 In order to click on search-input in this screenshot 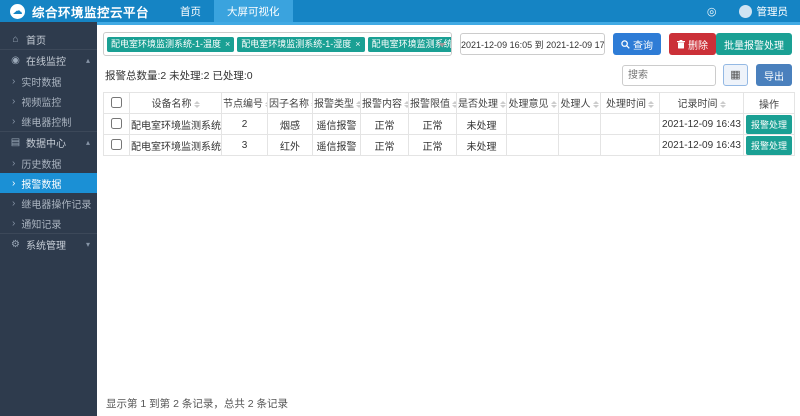, I will do `click(669, 75)`.